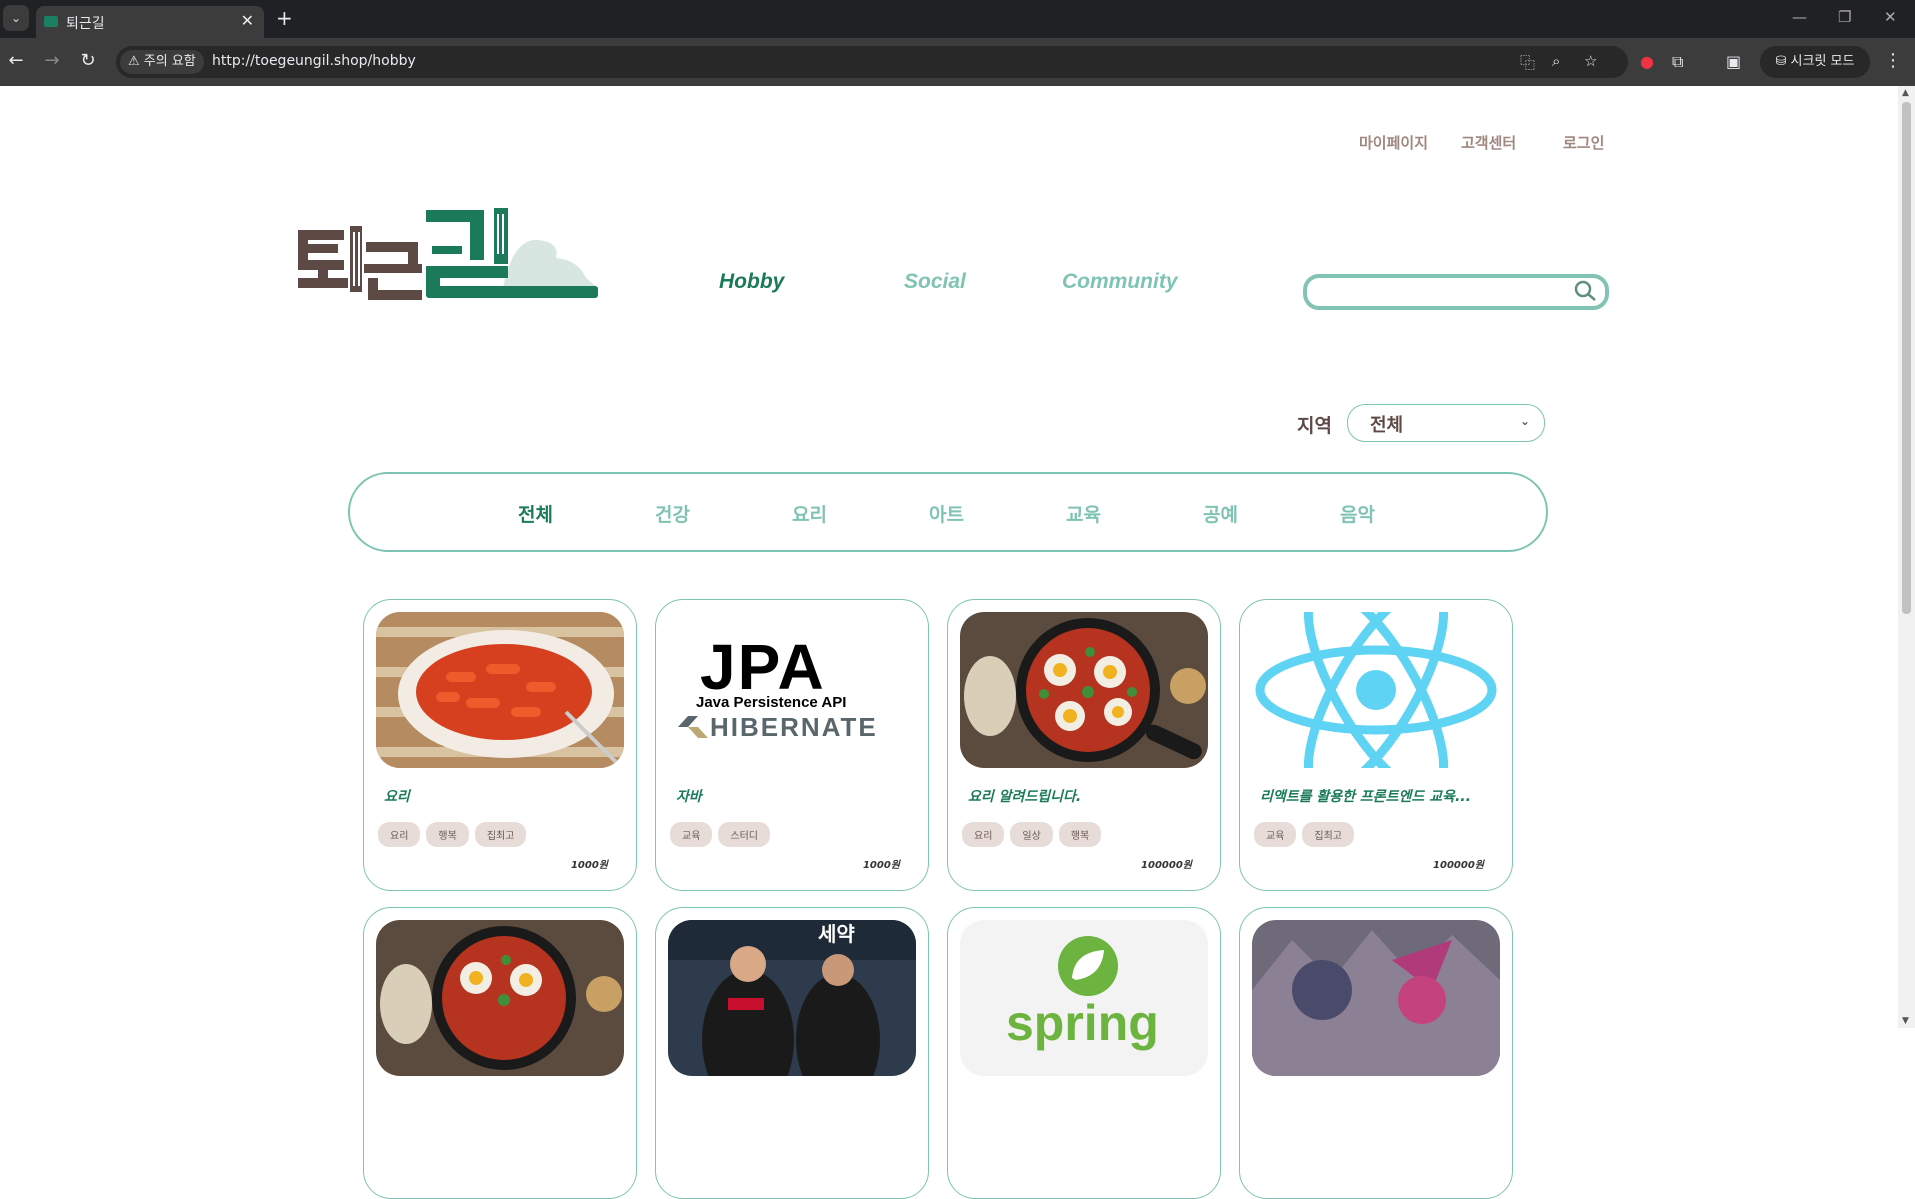 This screenshot has width=1915, height=1199. What do you see at coordinates (52, 60) in the screenshot?
I see `forward-arrow-icon: →` at bounding box center [52, 60].